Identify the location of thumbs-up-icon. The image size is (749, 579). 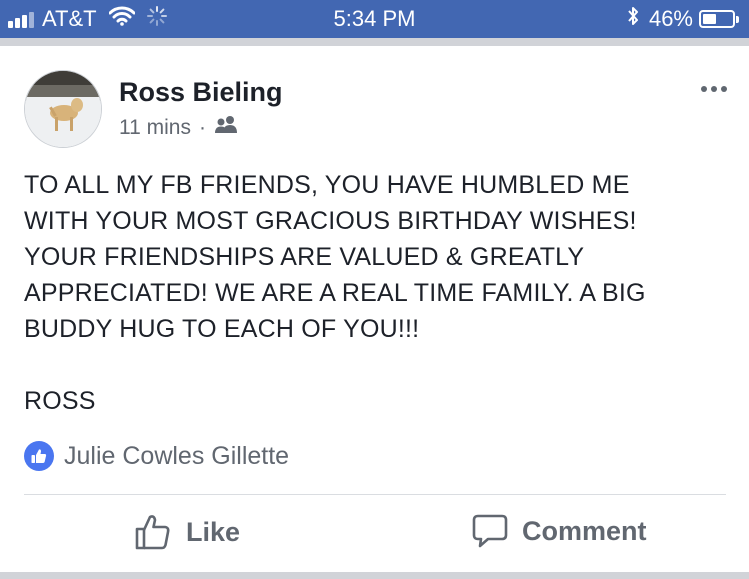
(39, 456).